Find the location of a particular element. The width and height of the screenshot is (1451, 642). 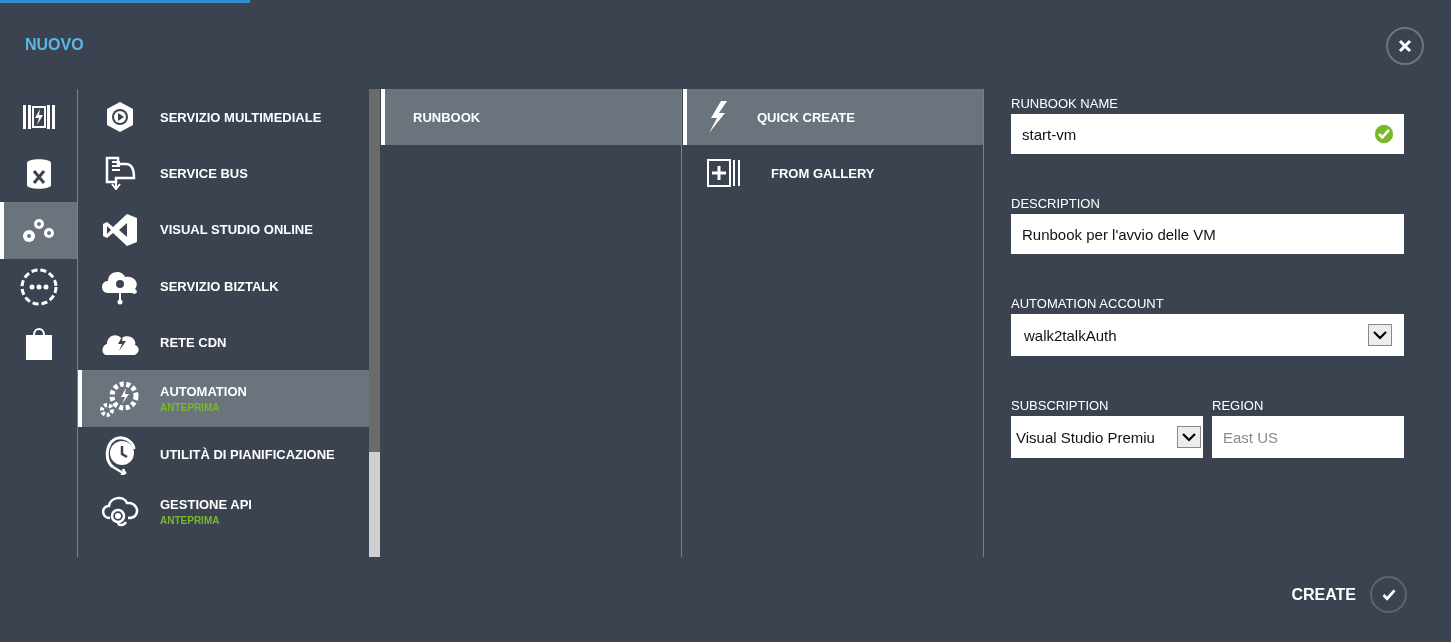

database-icon is located at coordinates (38, 173).